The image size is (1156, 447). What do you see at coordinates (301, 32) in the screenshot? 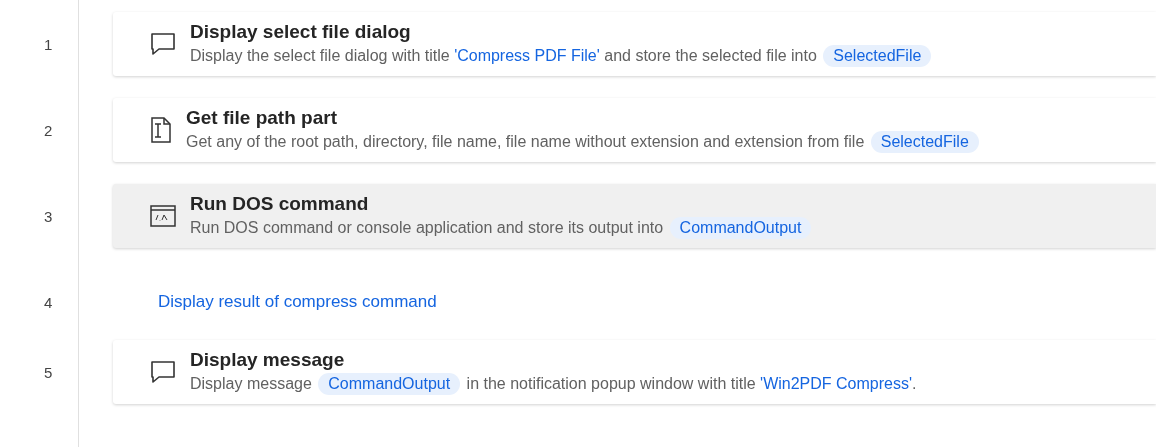
I see `action-title: Display select file dialog` at bounding box center [301, 32].